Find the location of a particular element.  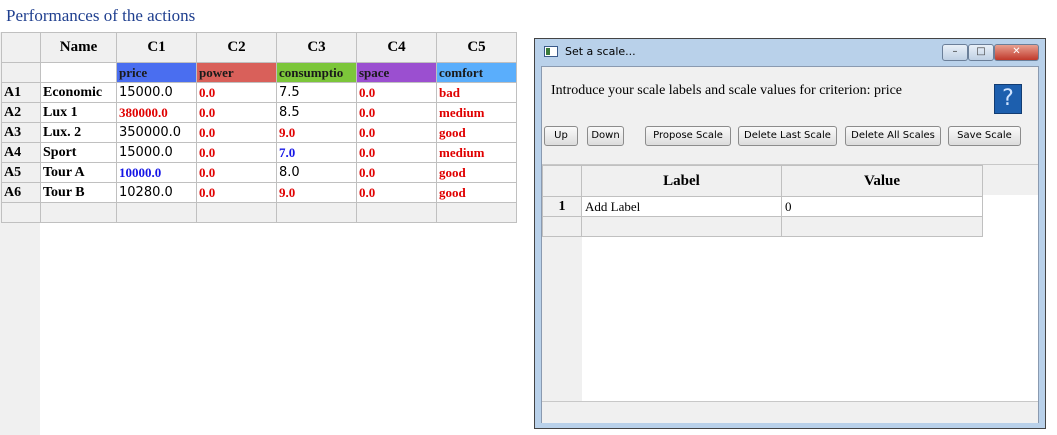

criterion-c1: price is located at coordinates (156, 72).